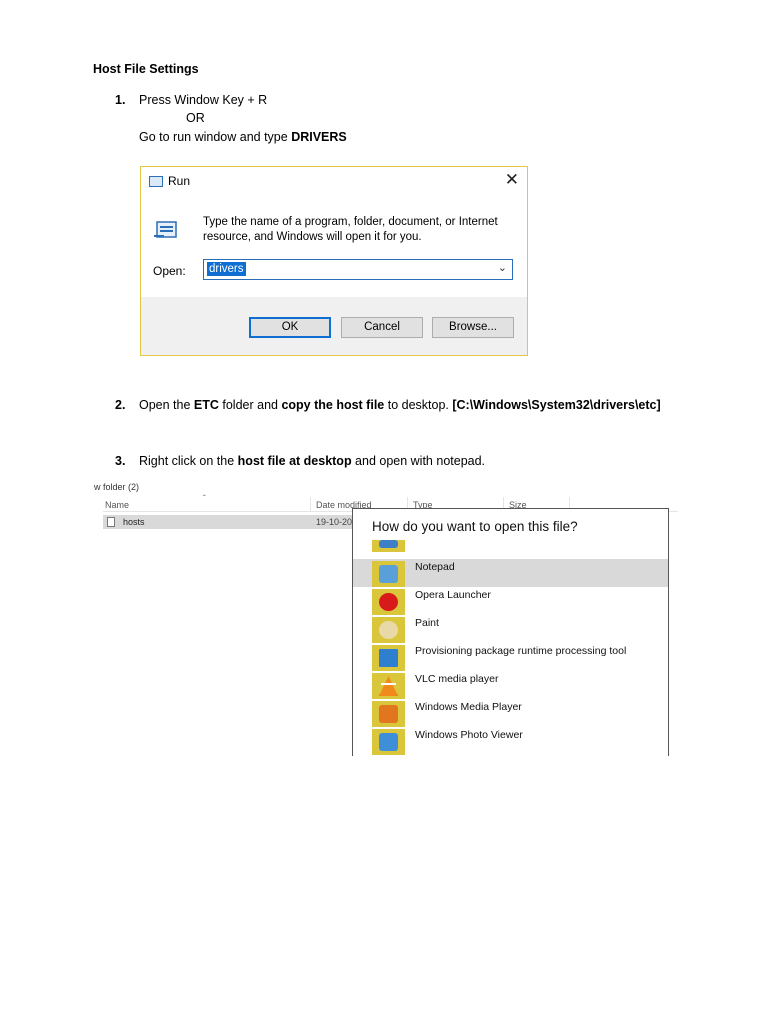 The height and width of the screenshot is (1024, 768). What do you see at coordinates (469, 735) in the screenshot?
I see `app-label: Windows Photo Viewer` at bounding box center [469, 735].